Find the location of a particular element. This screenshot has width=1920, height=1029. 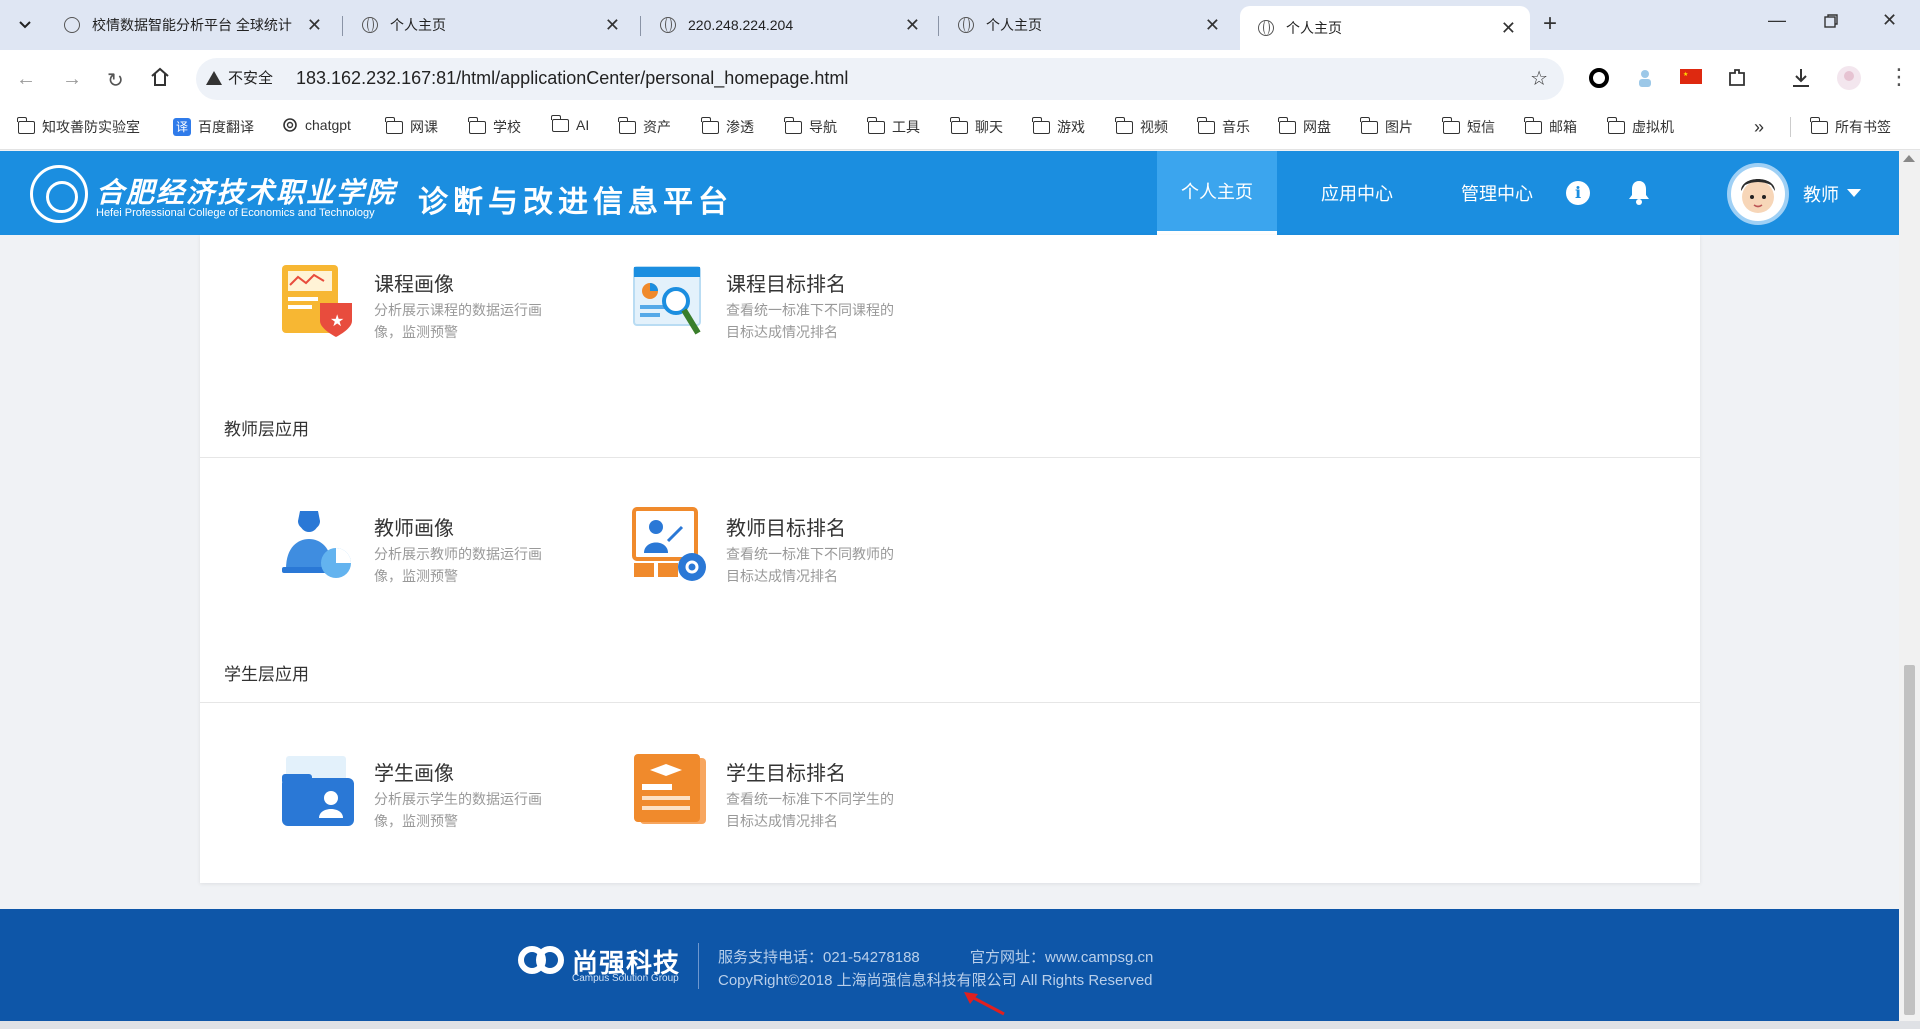

bookmark-item: 网盘 is located at coordinates (1304, 126).